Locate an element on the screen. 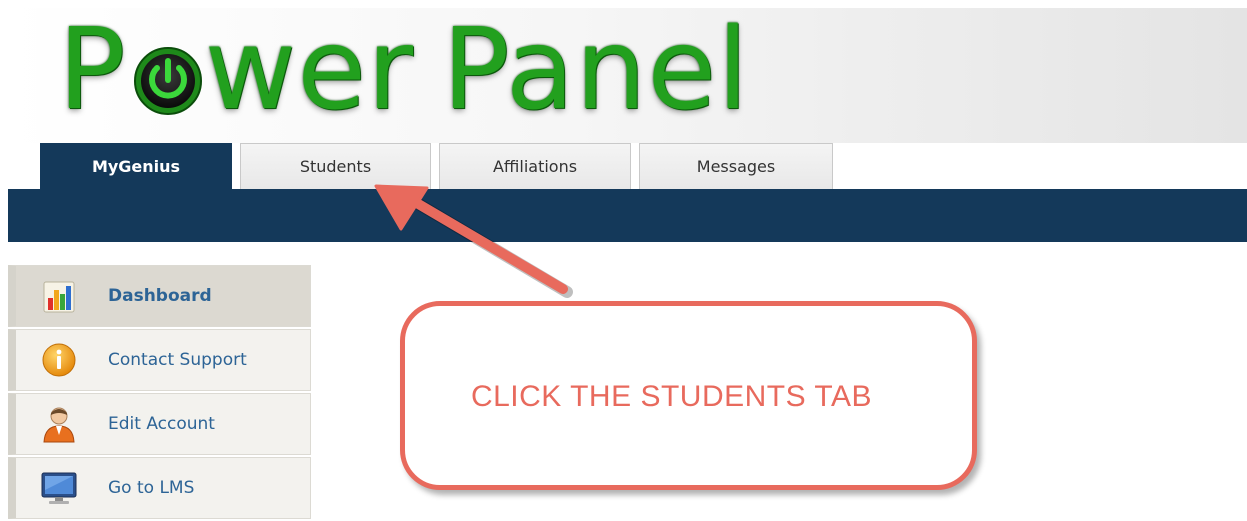 This screenshot has width=1247, height=521. tab-messages-label: Messages is located at coordinates (736, 166).